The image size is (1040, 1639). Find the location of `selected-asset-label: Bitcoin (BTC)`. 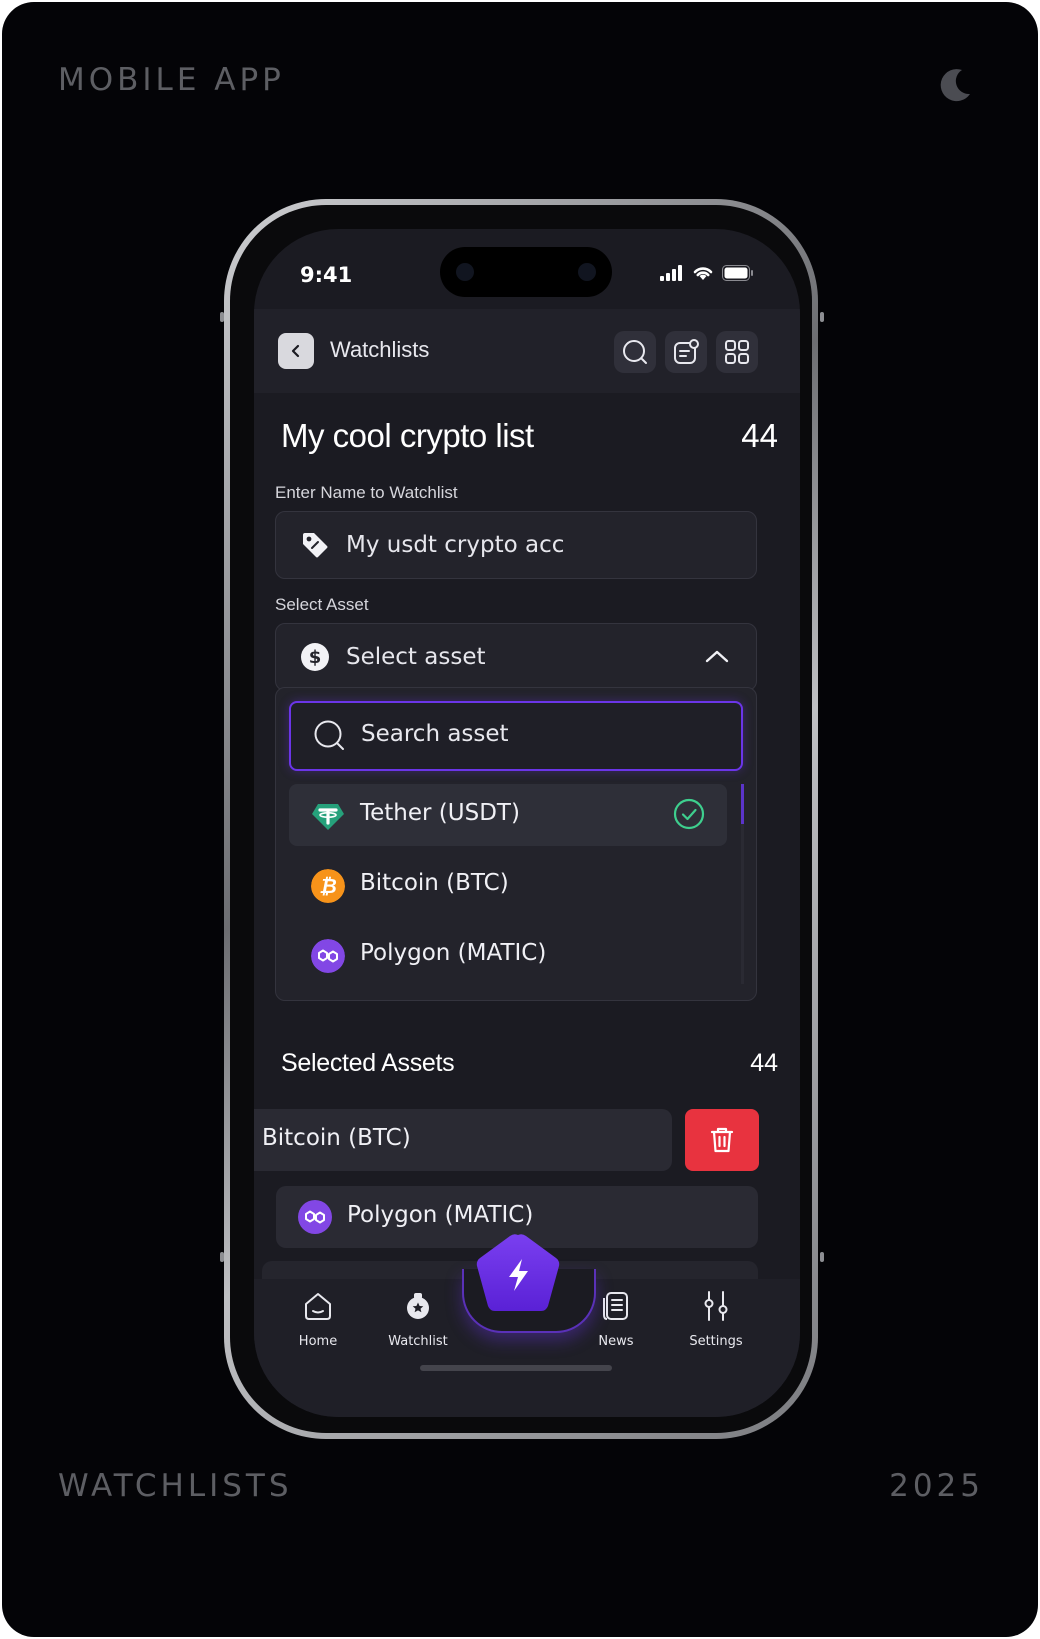

selected-asset-label: Bitcoin (BTC) is located at coordinates (336, 1138).